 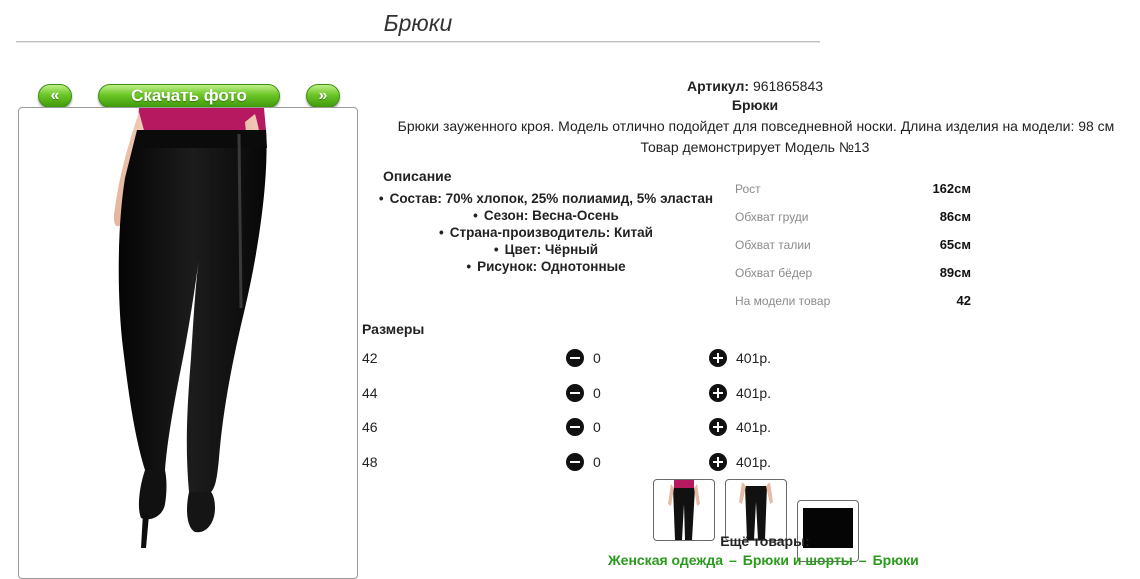 What do you see at coordinates (370, 393) in the screenshot?
I see `size-label: 44` at bounding box center [370, 393].